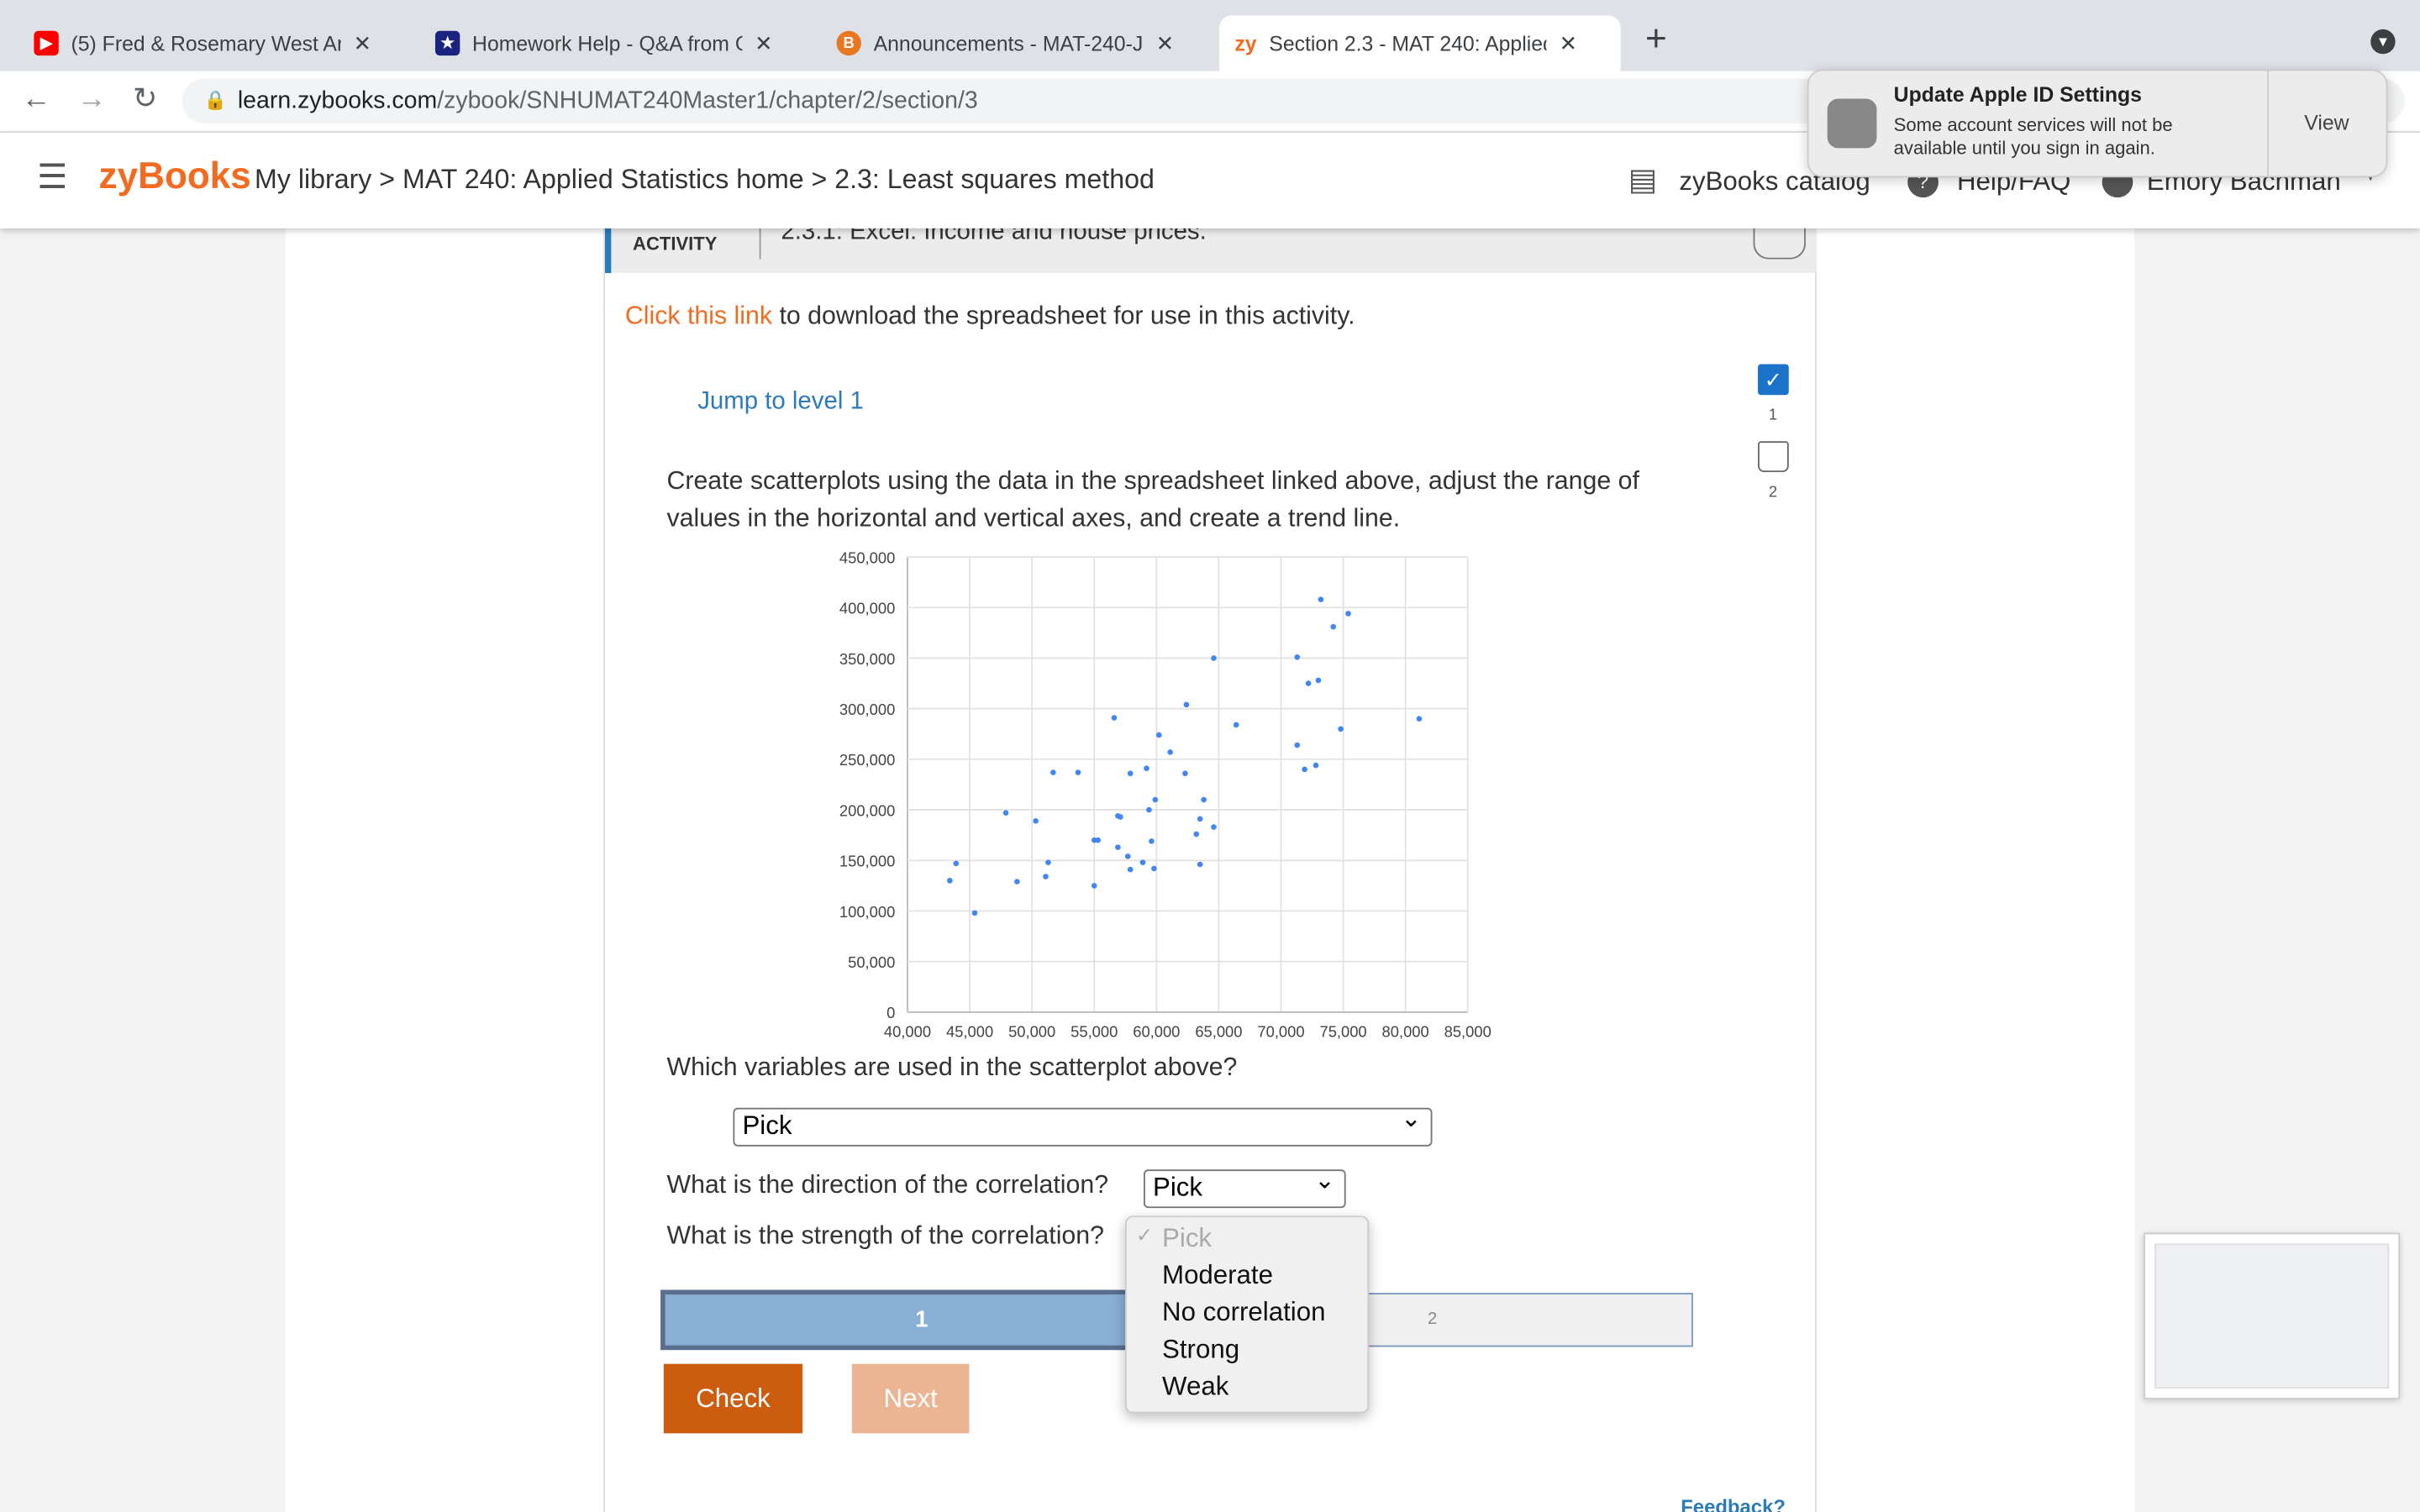 This screenshot has height=1512, width=2420. Describe the element at coordinates (675, 244) in the screenshot. I see `activity-label: ACTIVITY` at that location.